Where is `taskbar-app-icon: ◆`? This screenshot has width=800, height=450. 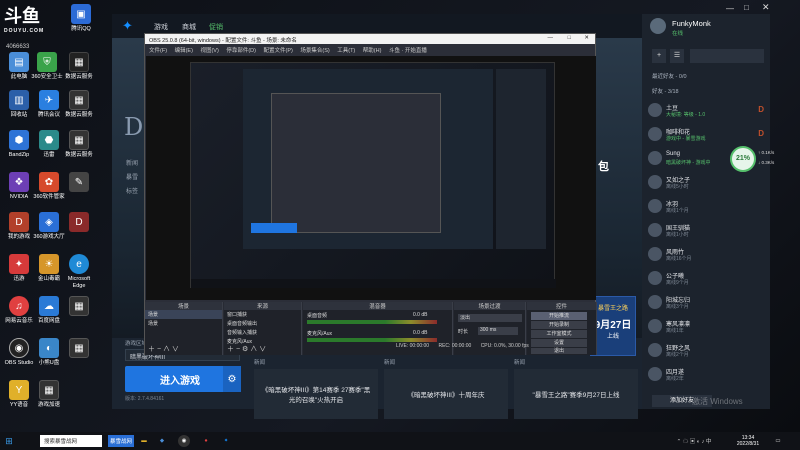 taskbar-app-icon: ◆ is located at coordinates (162, 441).